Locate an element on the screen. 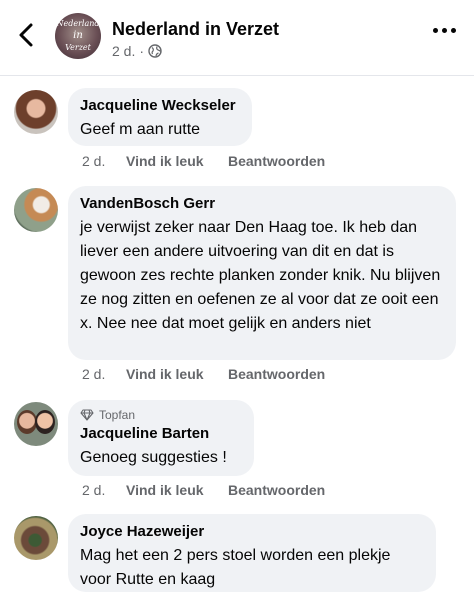 The width and height of the screenshot is (474, 600). comment-text: Genoeg suggesties ! is located at coordinates (153, 457).